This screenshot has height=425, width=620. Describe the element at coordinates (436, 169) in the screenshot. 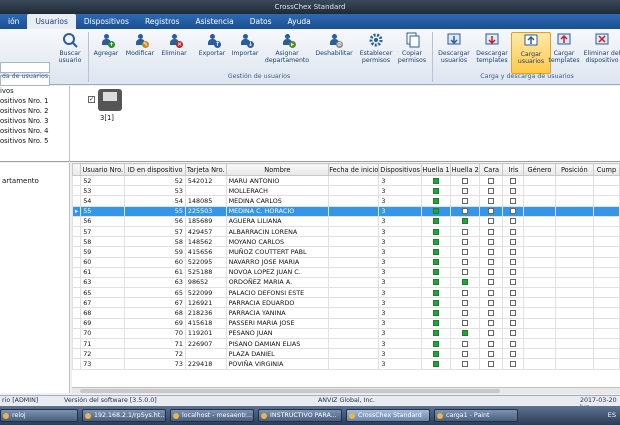

I see `column-header: Huella 1` at that location.